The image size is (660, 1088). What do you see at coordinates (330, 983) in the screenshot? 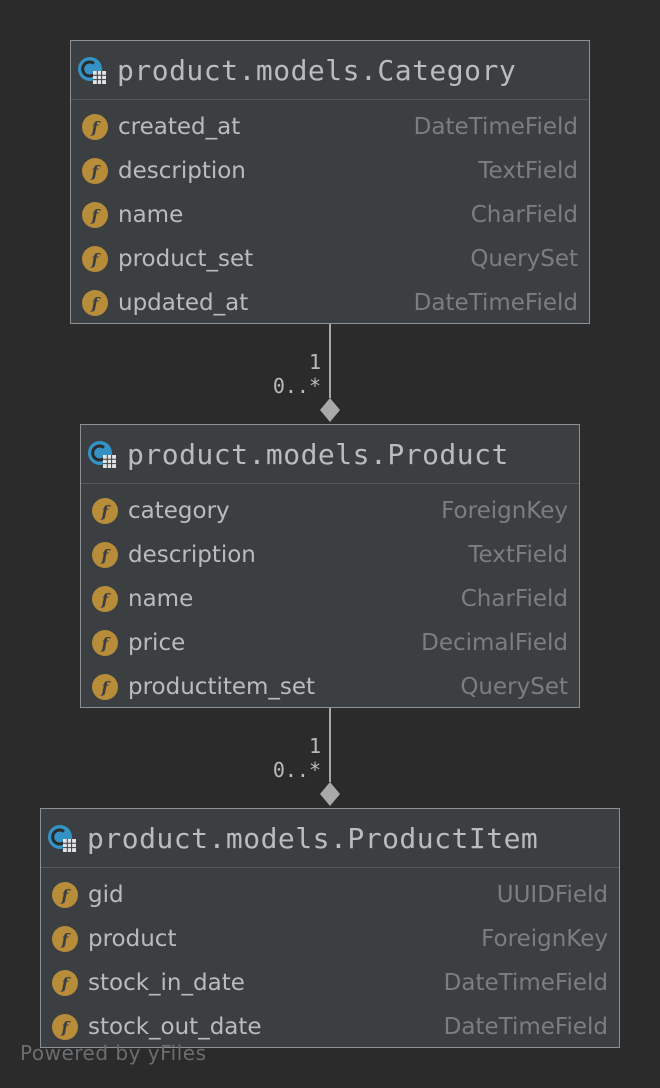
I see `field-row: f stock_in_date DateTimeField` at bounding box center [330, 983].